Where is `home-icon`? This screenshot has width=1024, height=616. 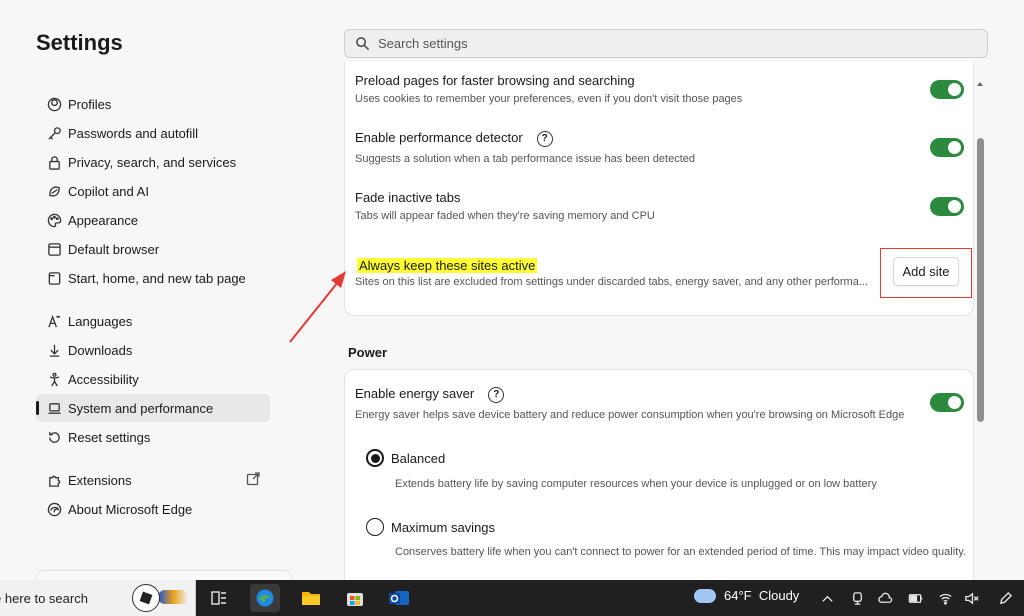 home-icon is located at coordinates (54, 278).